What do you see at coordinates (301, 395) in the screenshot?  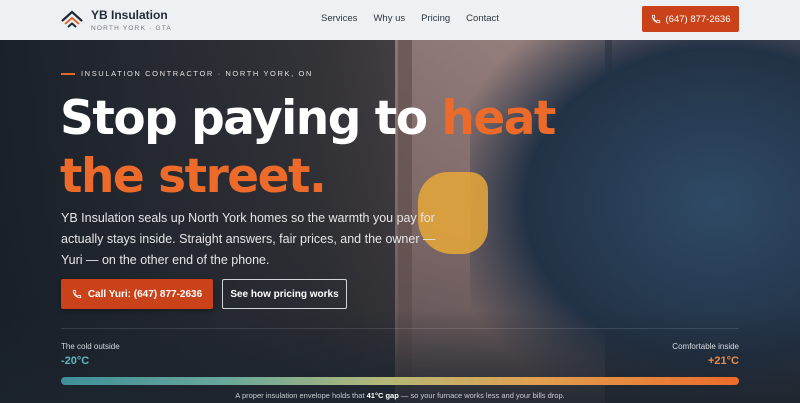 I see `caption-before: A proper insulation envelope holds that` at bounding box center [301, 395].